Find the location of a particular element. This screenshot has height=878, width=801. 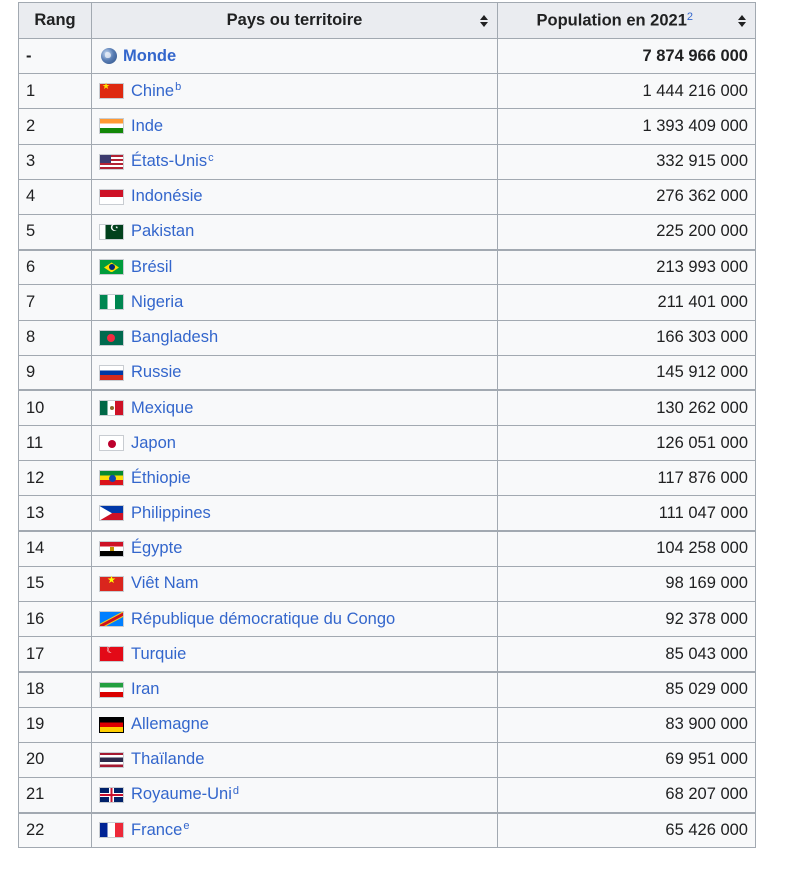

country-cell: Iran is located at coordinates (294, 689).